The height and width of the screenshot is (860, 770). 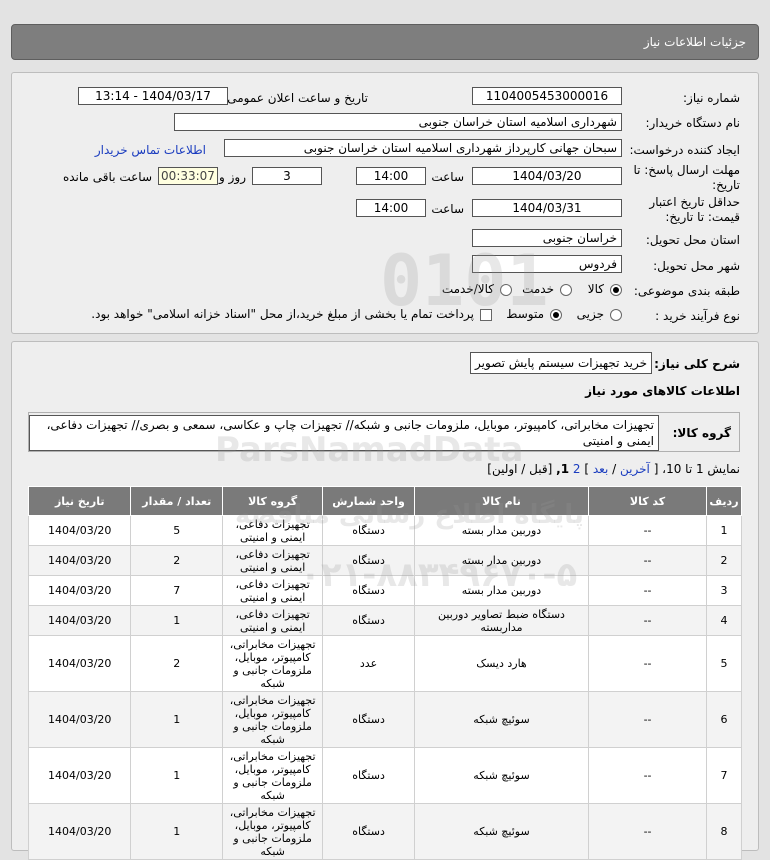 What do you see at coordinates (486, 315) in the screenshot?
I see `treasury-payment-checkbox` at bounding box center [486, 315].